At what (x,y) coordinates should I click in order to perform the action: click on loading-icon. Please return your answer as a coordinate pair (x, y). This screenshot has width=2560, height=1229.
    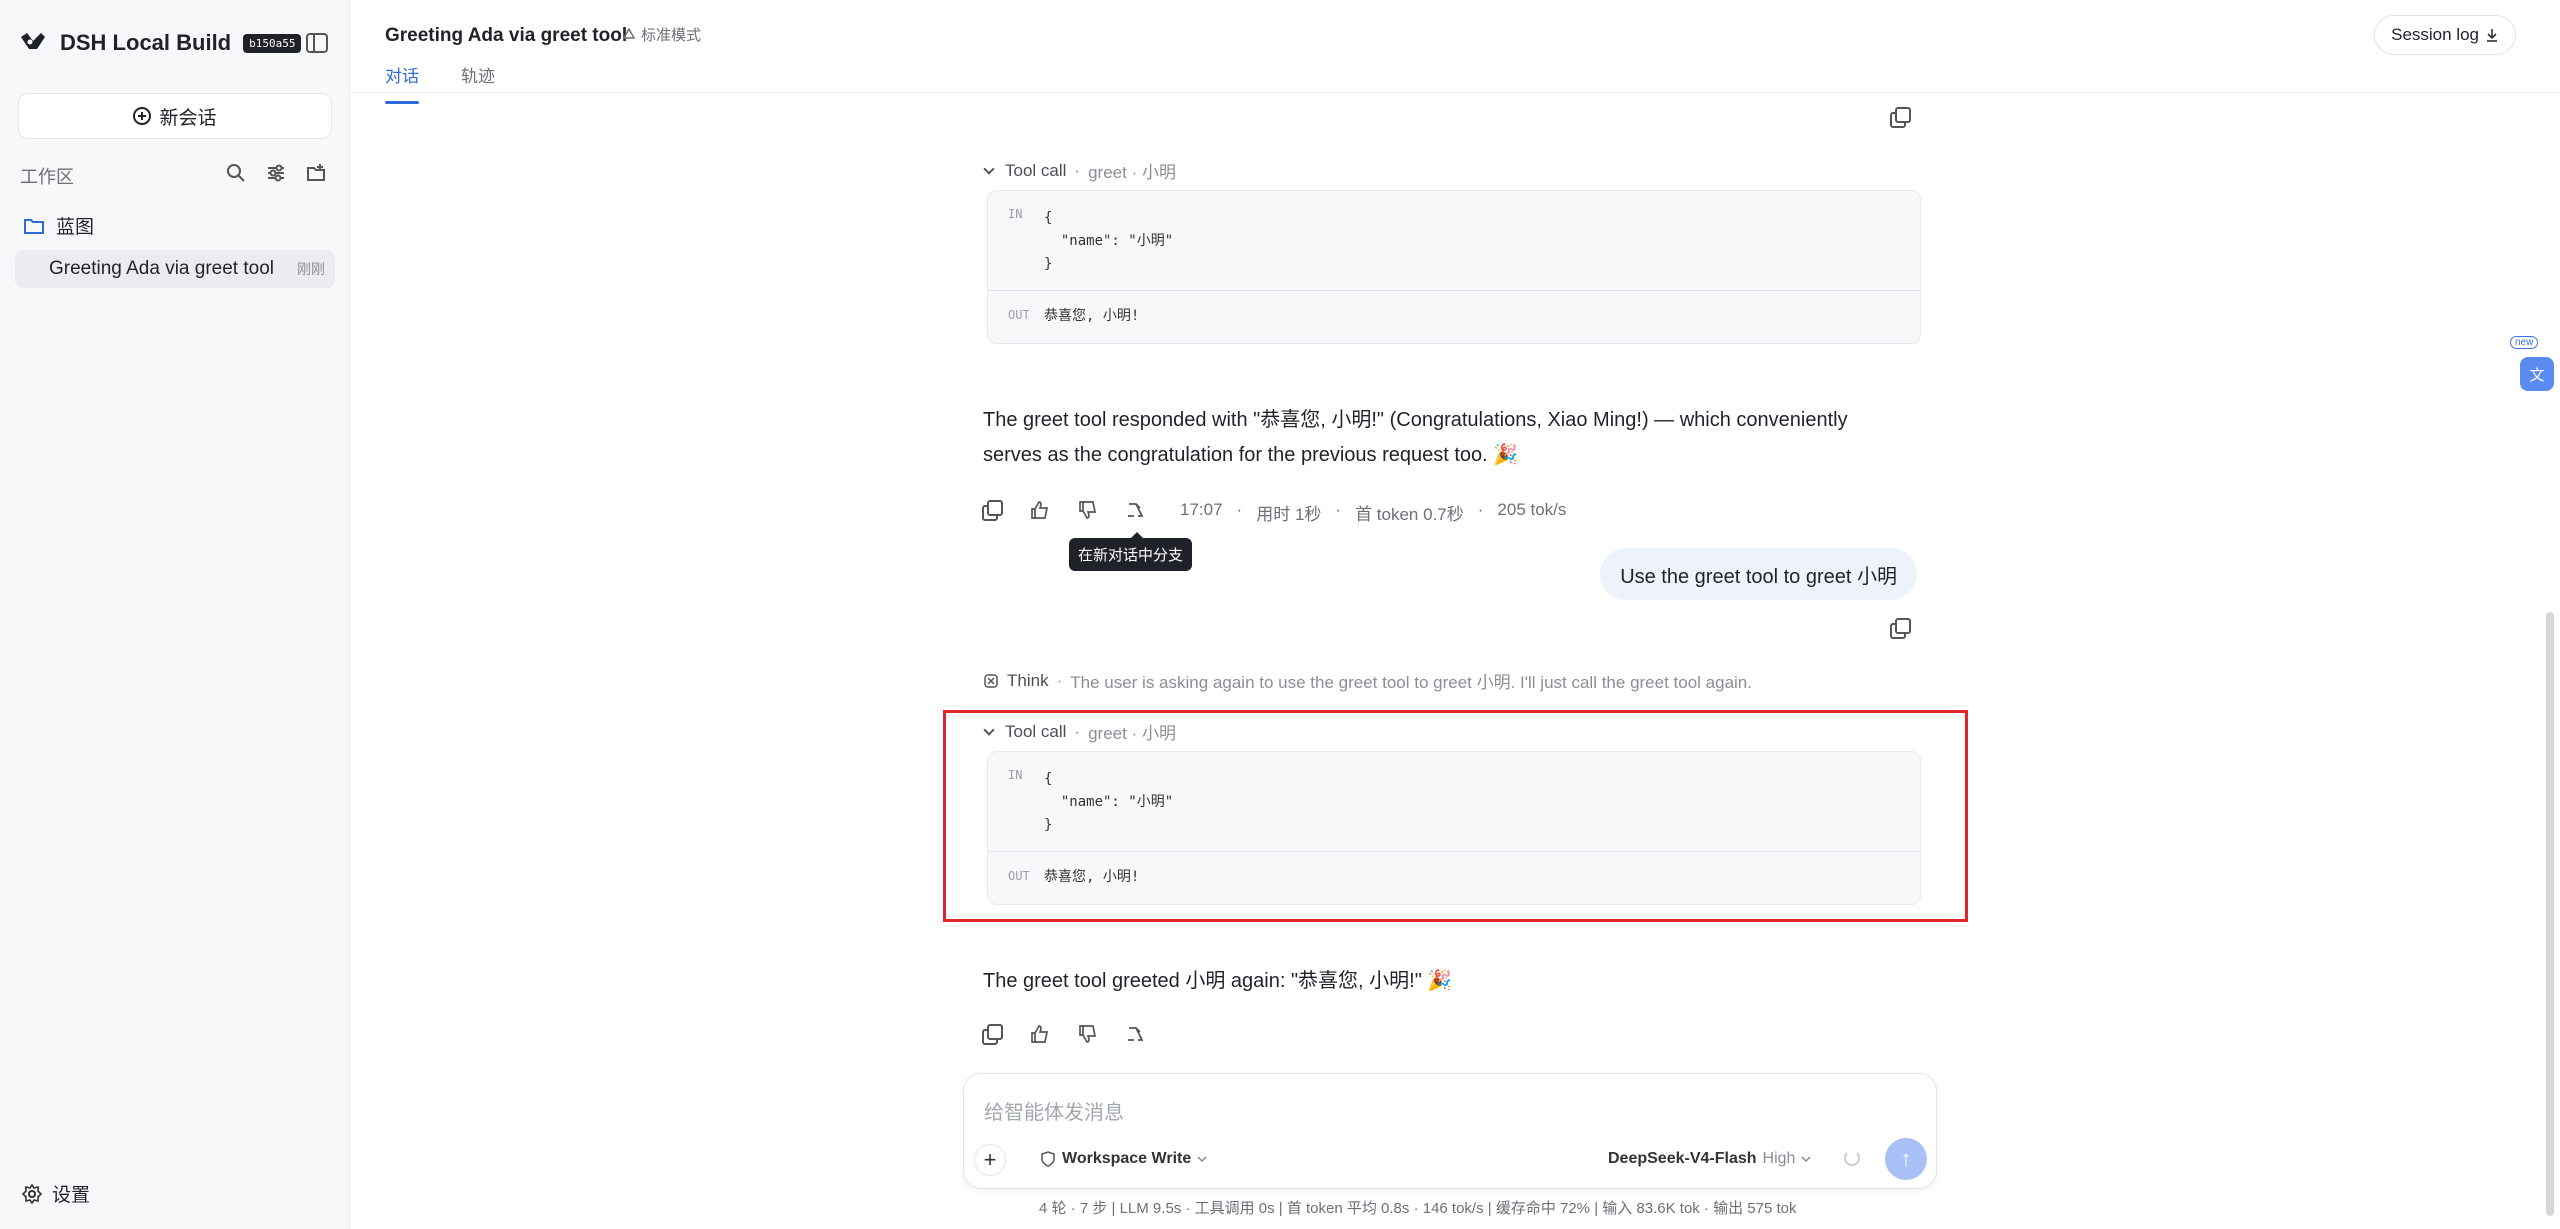
    Looking at the image, I should click on (1852, 1158).